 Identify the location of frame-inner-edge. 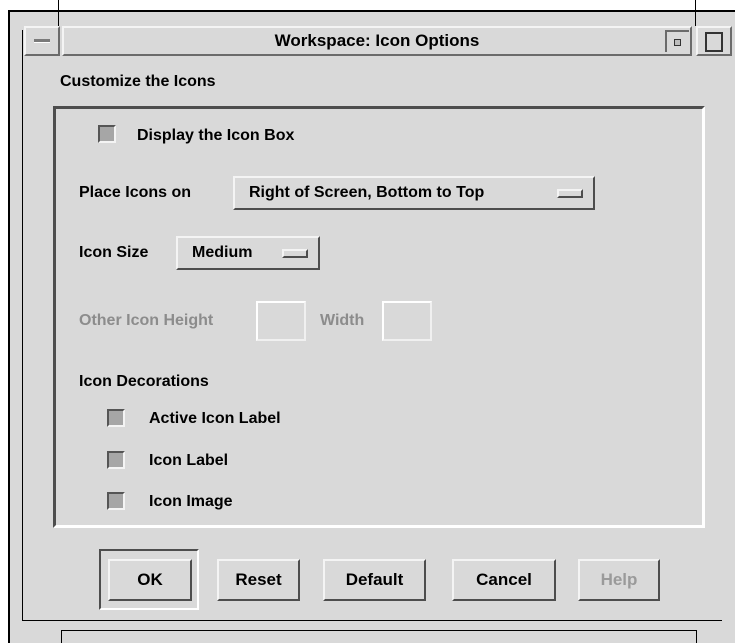
(22, 325).